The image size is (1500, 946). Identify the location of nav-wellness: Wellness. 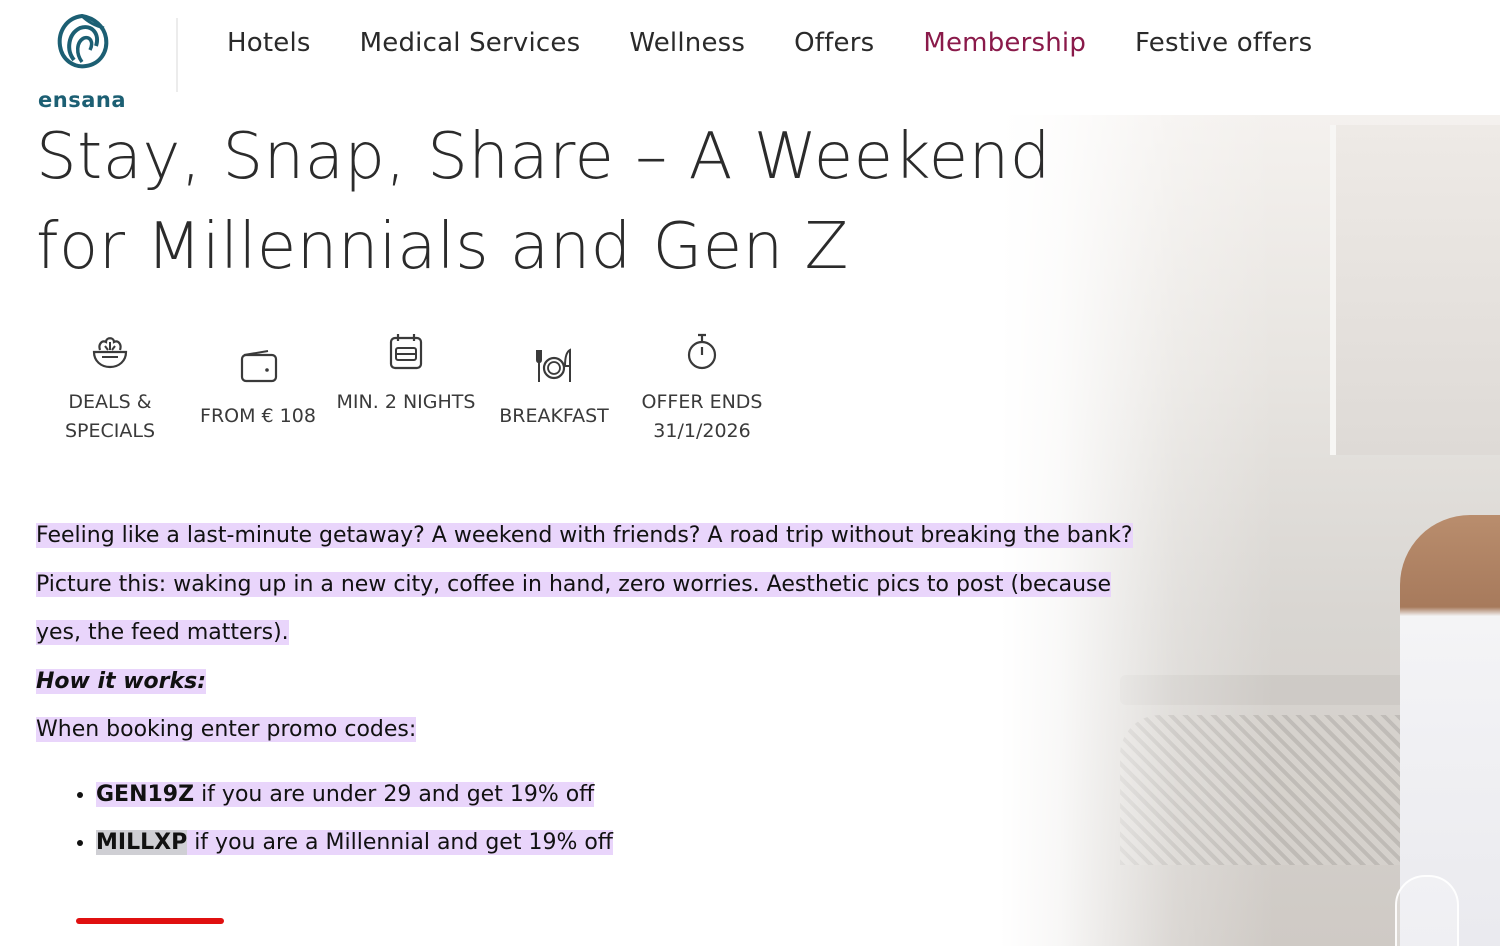
(687, 43).